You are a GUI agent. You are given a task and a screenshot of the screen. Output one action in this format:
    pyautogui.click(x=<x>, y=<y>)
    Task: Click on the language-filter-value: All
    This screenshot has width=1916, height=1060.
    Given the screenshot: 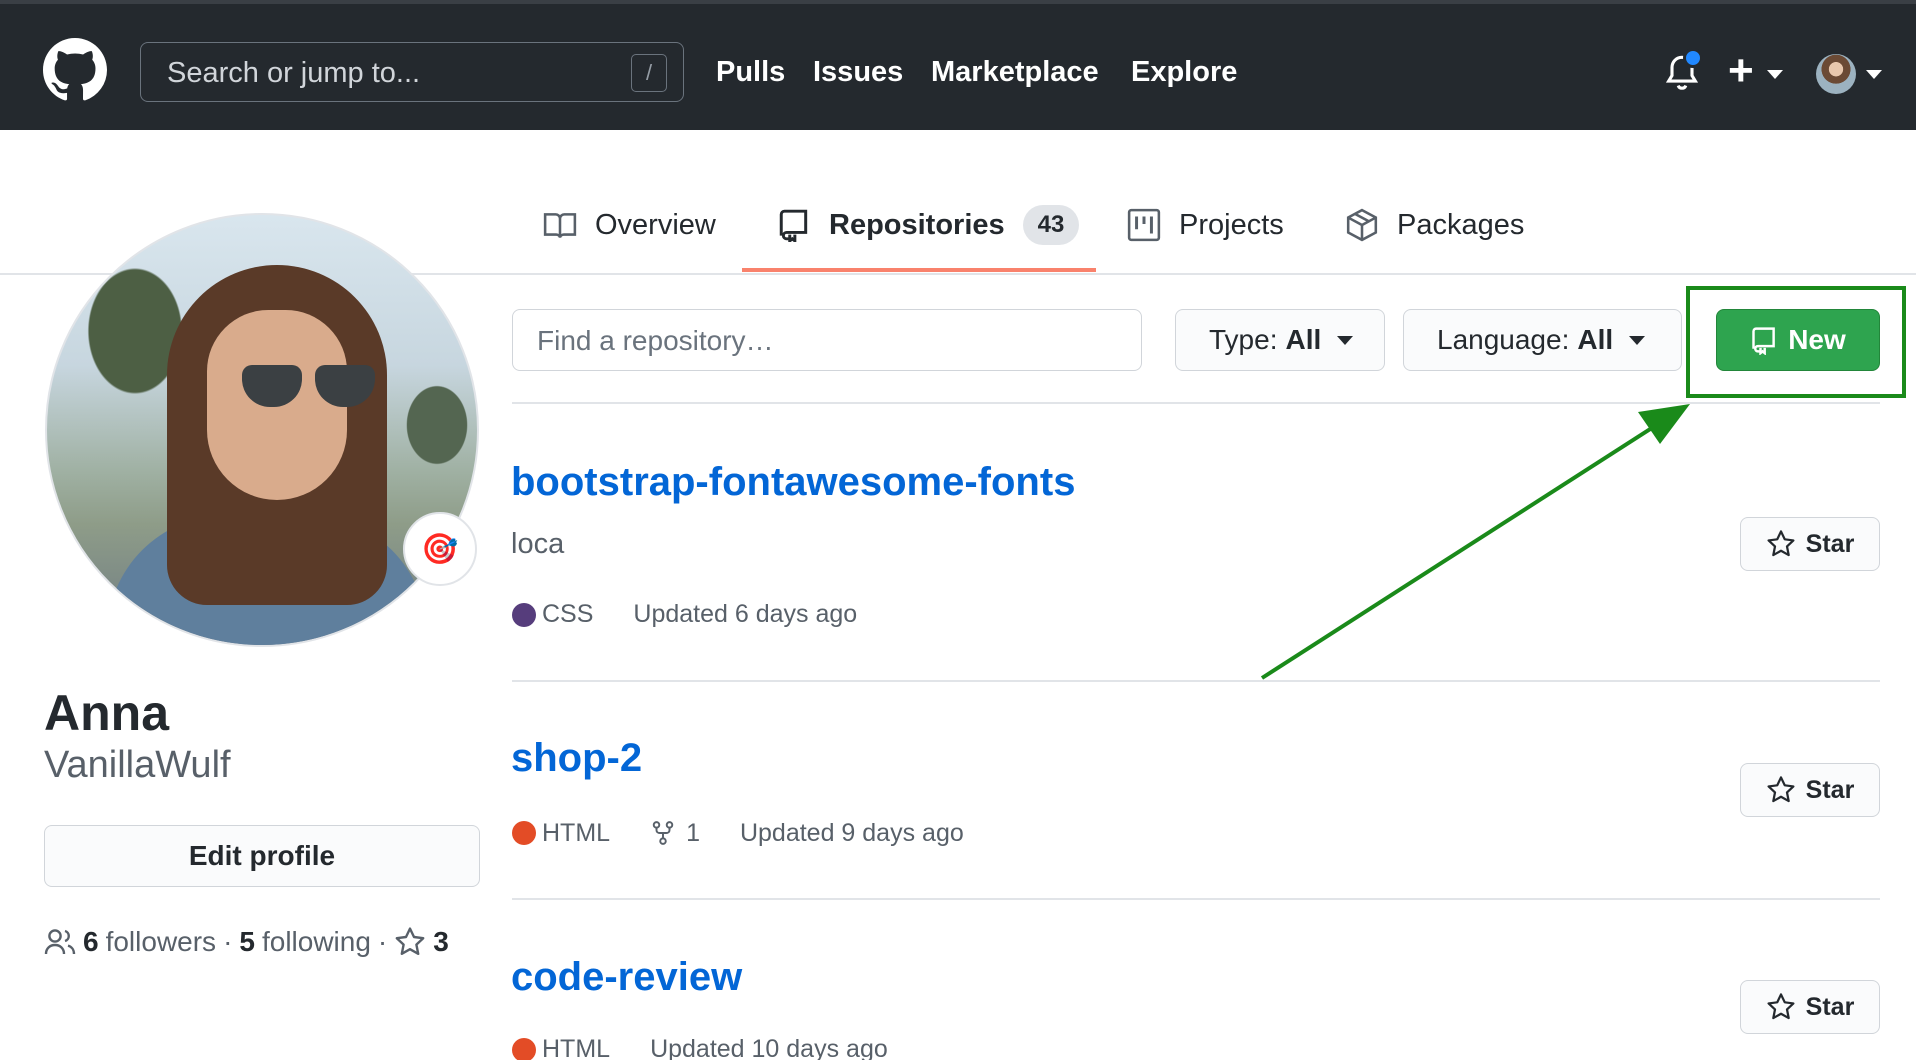 What is the action you would take?
    pyautogui.click(x=1595, y=339)
    